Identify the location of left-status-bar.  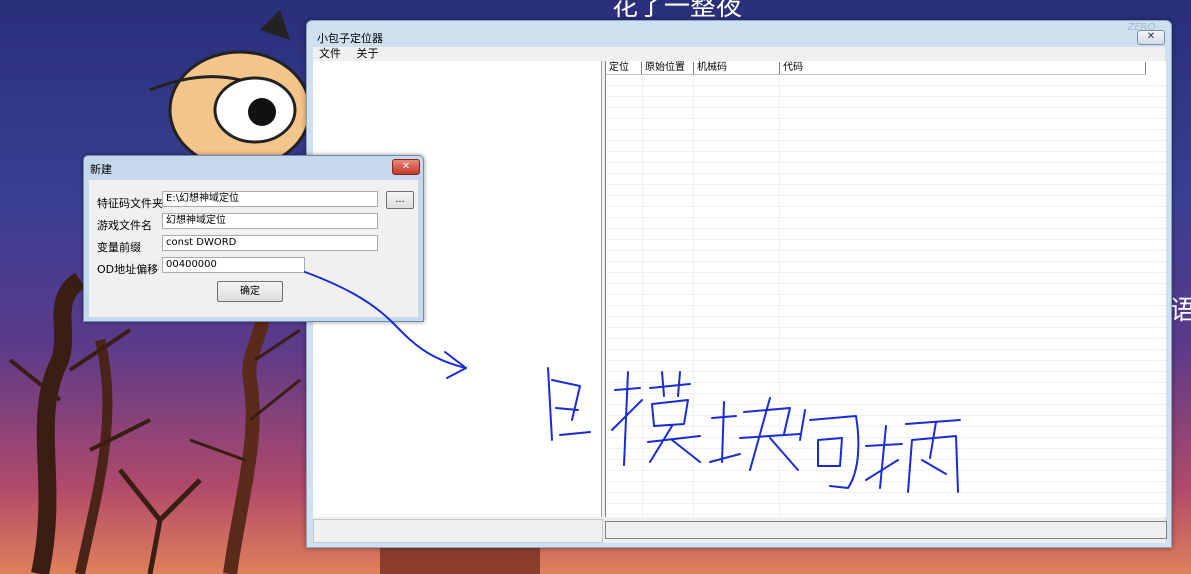
(458, 531).